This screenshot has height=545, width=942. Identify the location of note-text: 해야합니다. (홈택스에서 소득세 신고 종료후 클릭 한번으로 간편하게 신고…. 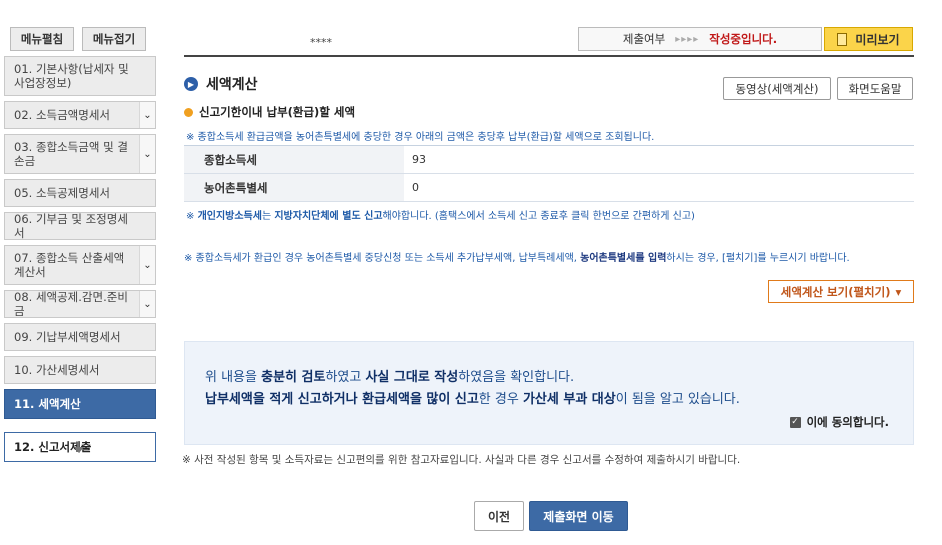
(538, 216).